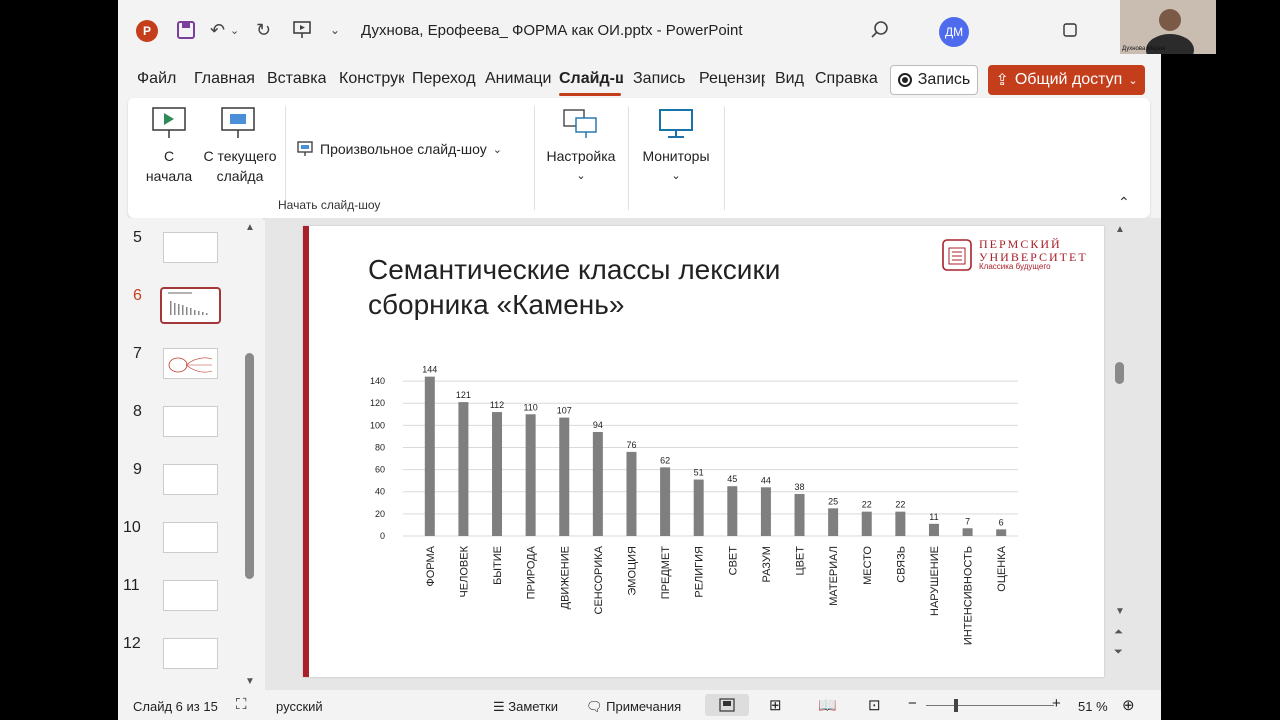 The width and height of the screenshot is (1280, 720). I want to click on slide-thumbnail-selected, so click(190, 305).